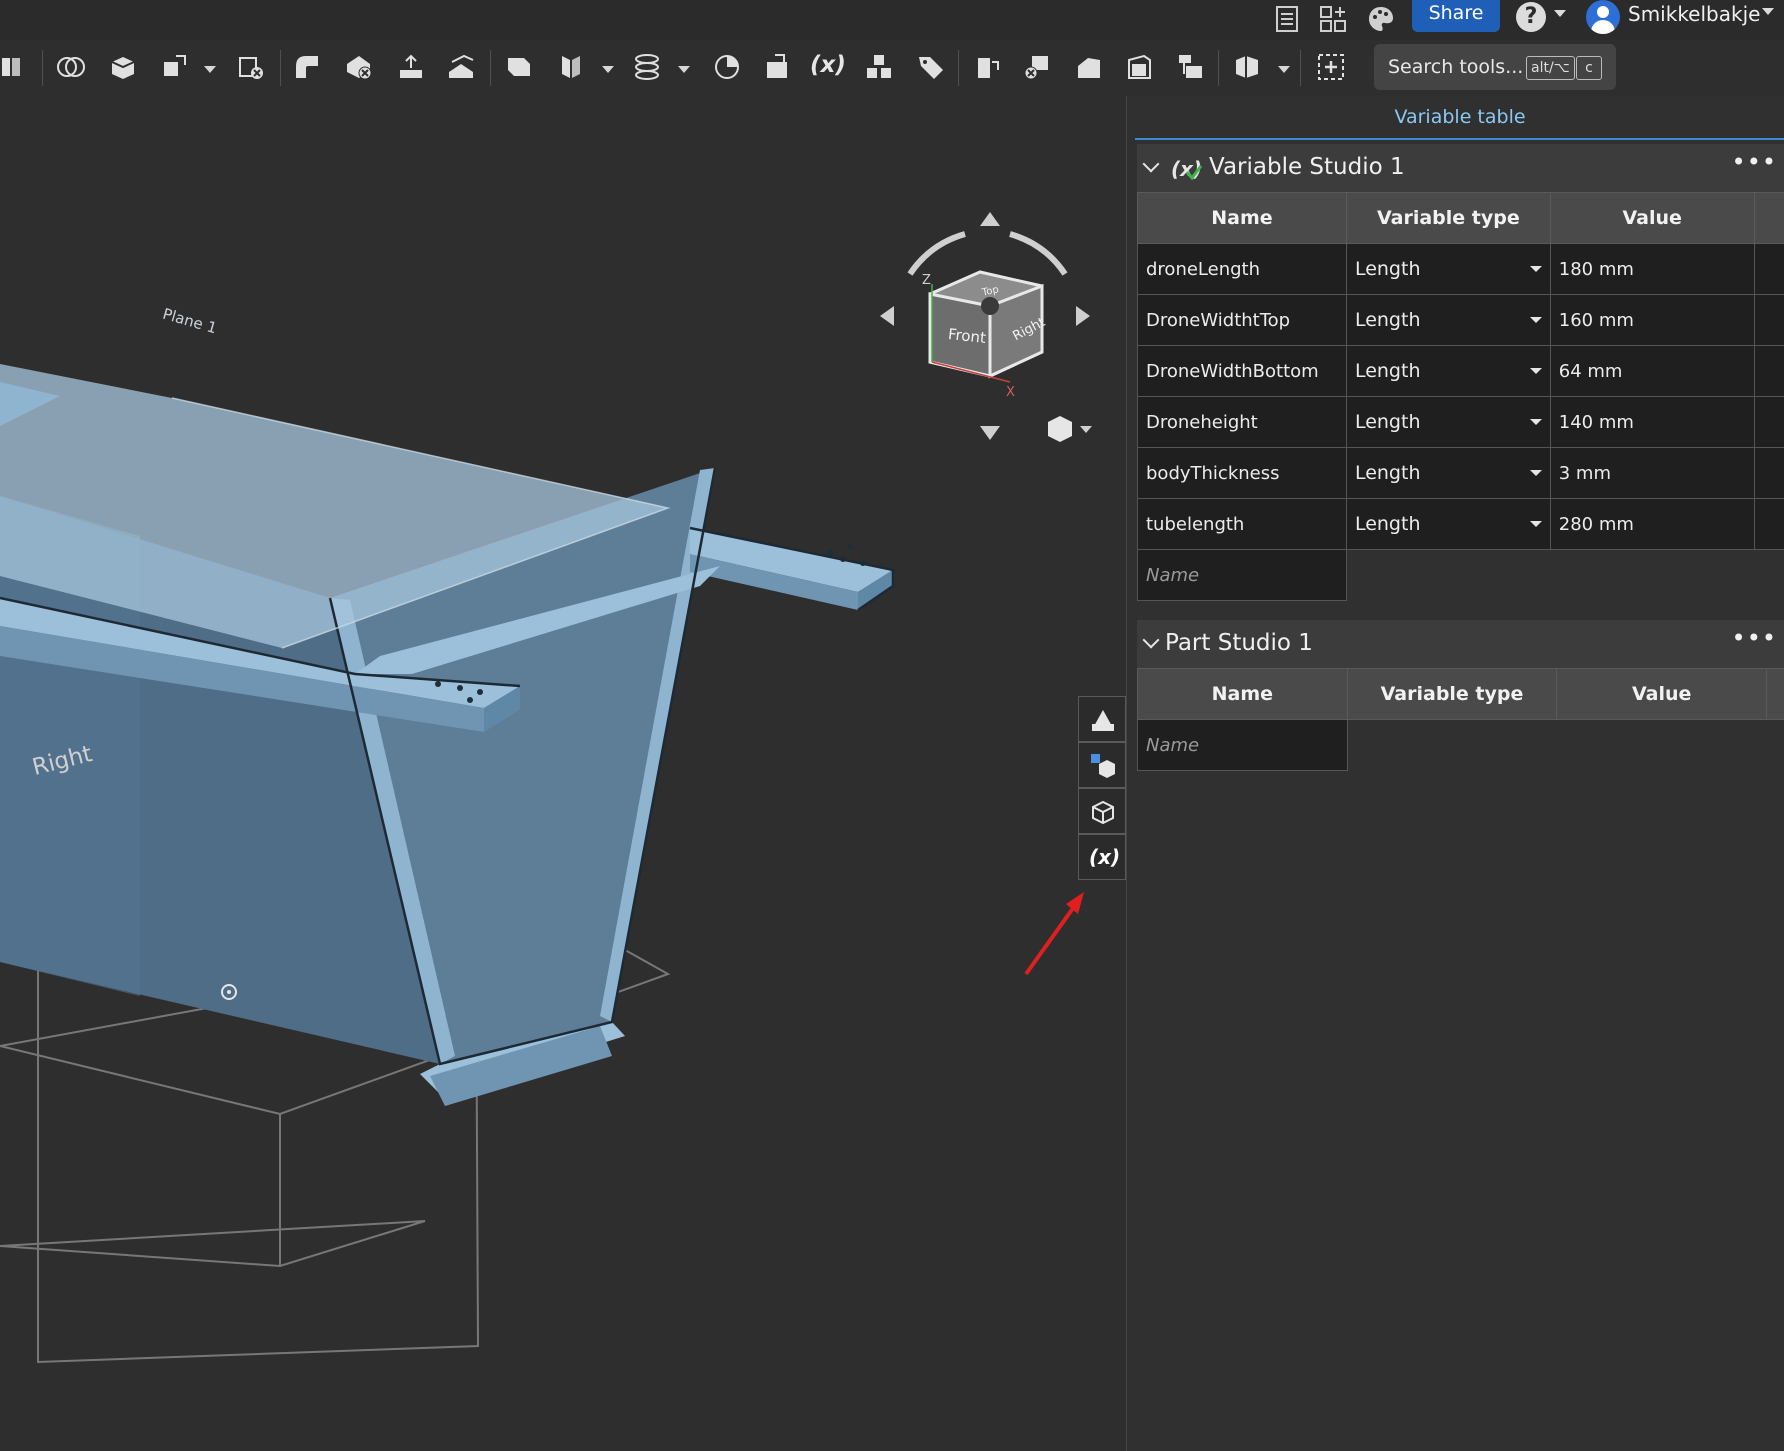 The image size is (1784, 1451). What do you see at coordinates (1010, 392) in the screenshot?
I see `axis-x-label: X` at bounding box center [1010, 392].